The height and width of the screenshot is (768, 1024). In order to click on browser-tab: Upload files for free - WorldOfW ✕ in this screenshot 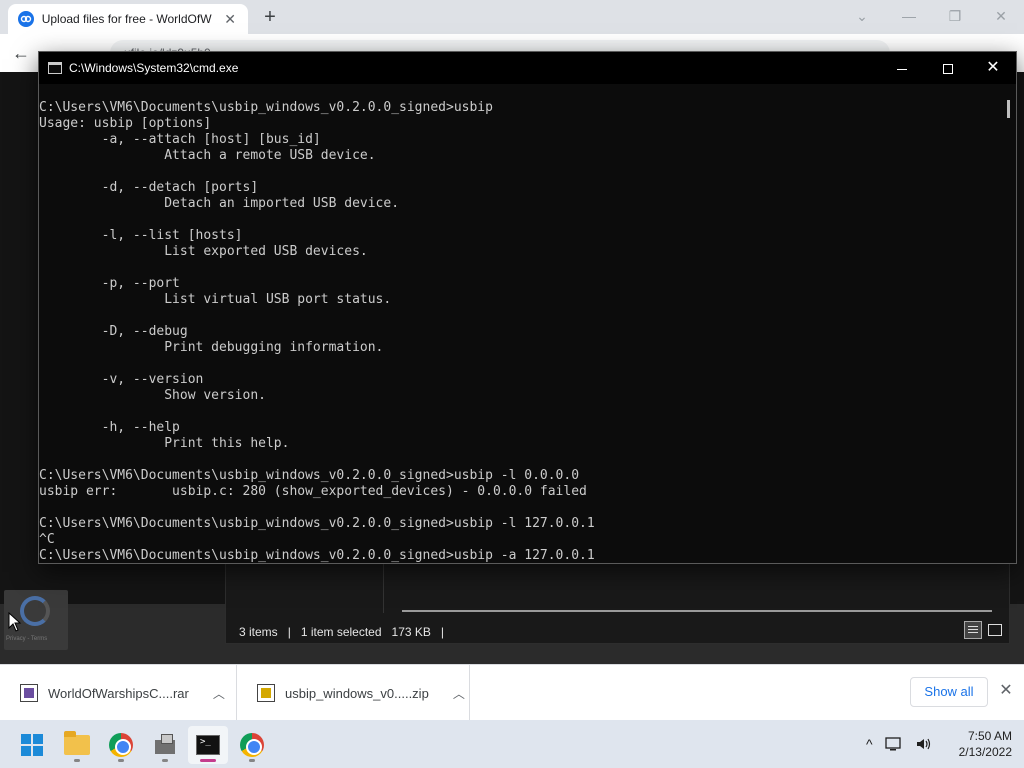, I will do `click(128, 19)`.